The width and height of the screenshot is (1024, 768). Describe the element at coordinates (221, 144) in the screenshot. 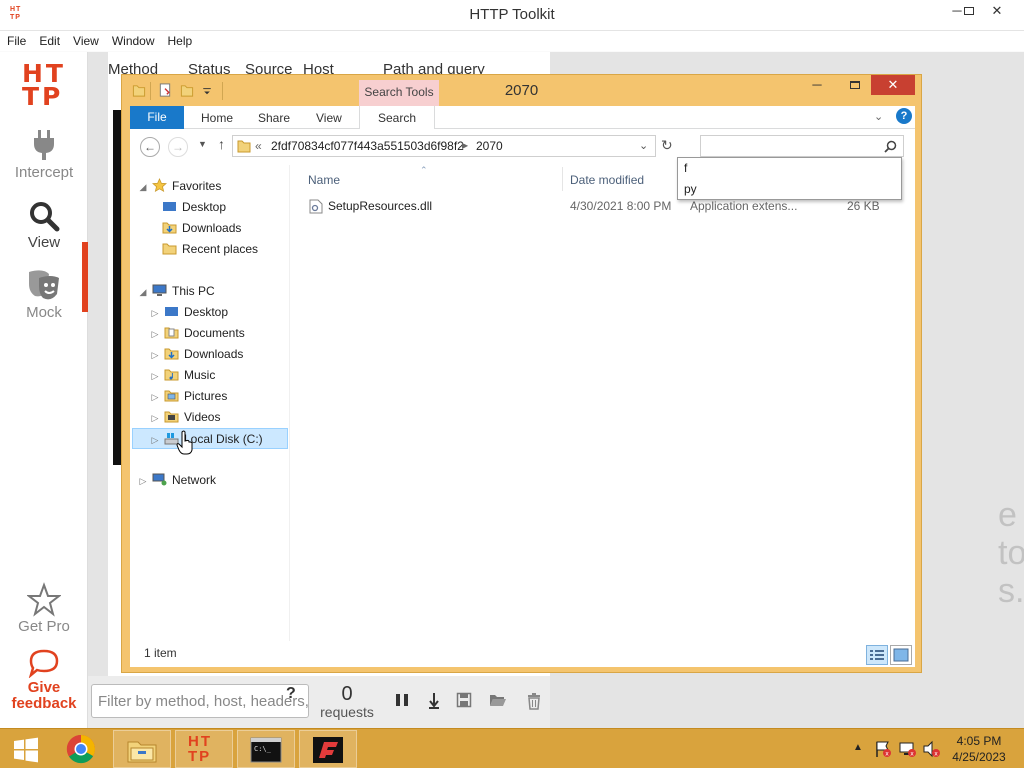

I see `up-arrow-icon: ↑` at that location.